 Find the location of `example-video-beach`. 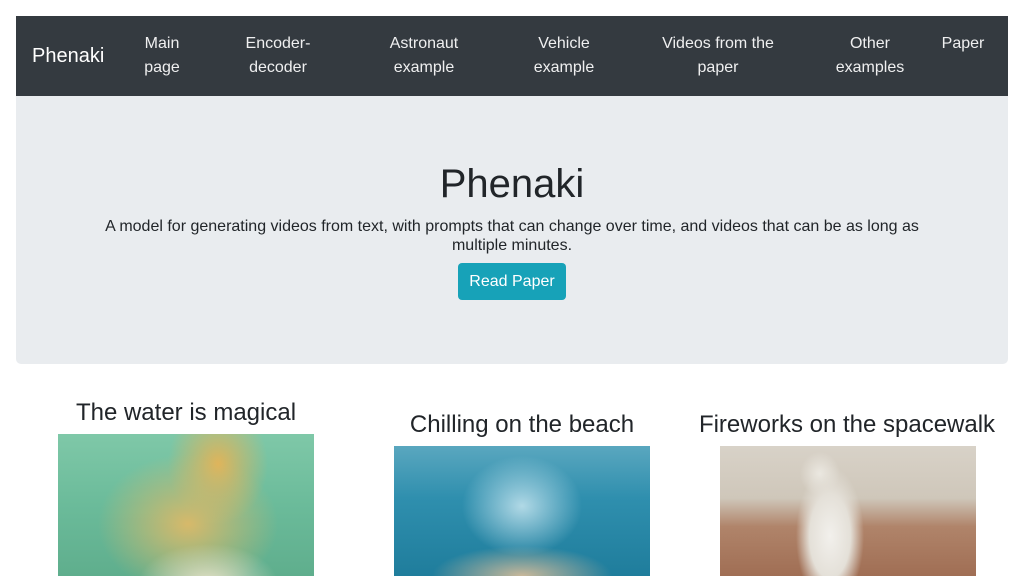

example-video-beach is located at coordinates (522, 511).